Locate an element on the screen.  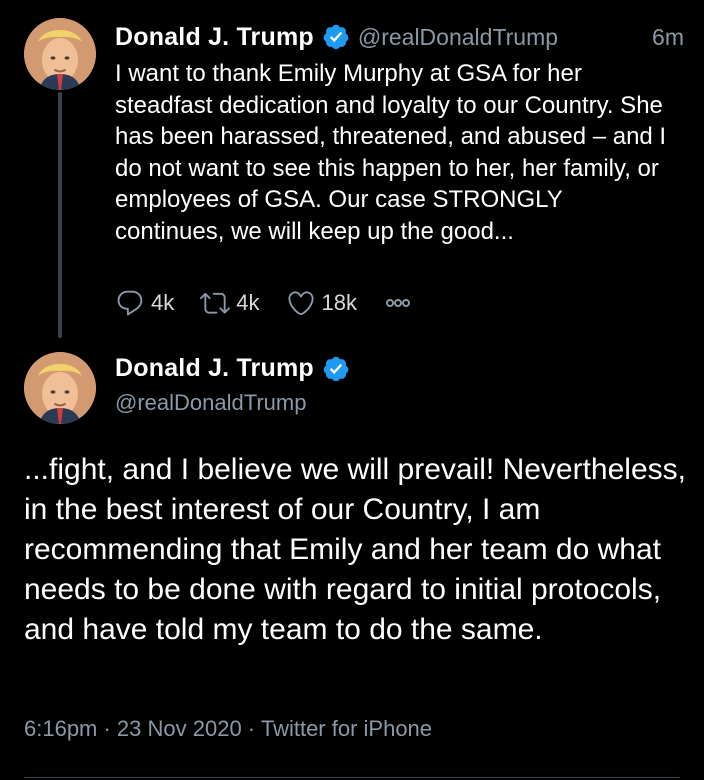
retweet-button: 4k is located at coordinates (230, 303).